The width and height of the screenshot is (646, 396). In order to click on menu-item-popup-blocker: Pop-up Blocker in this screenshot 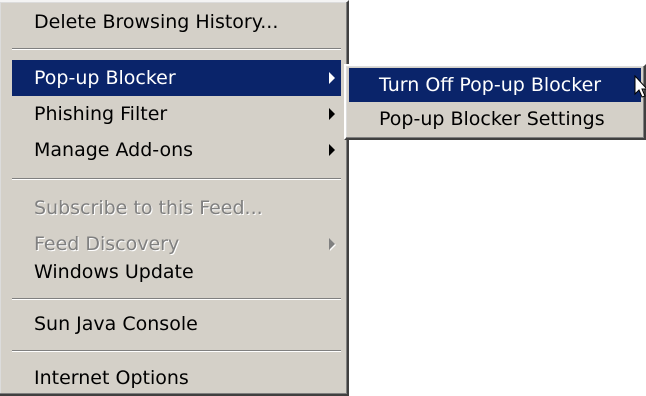, I will do `click(176, 78)`.